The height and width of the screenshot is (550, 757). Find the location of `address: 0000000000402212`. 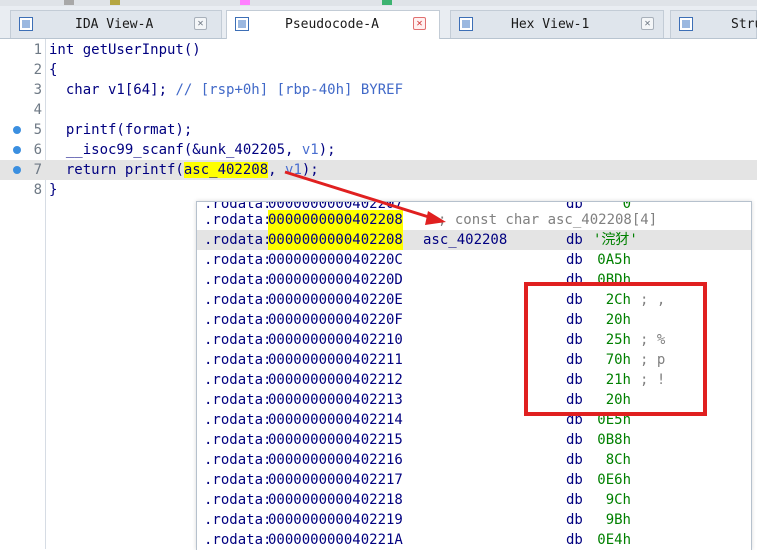

address: 0000000000402212 is located at coordinates (335, 380).